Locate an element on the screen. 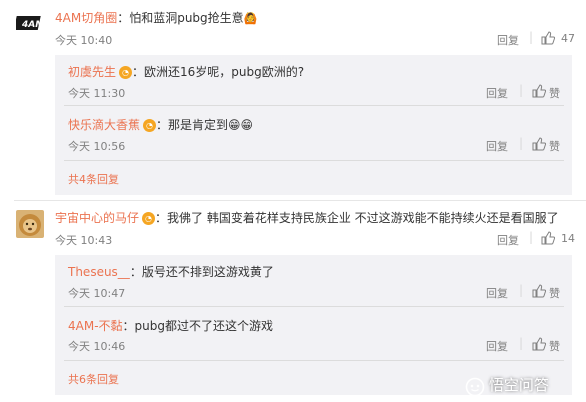  emoji-icon: 🙆 is located at coordinates (250, 18).